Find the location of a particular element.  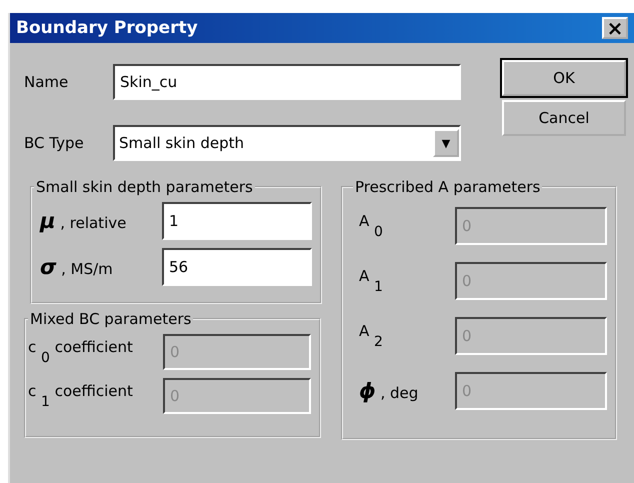

field-label: σ , MS/m is located at coordinates (76, 267).